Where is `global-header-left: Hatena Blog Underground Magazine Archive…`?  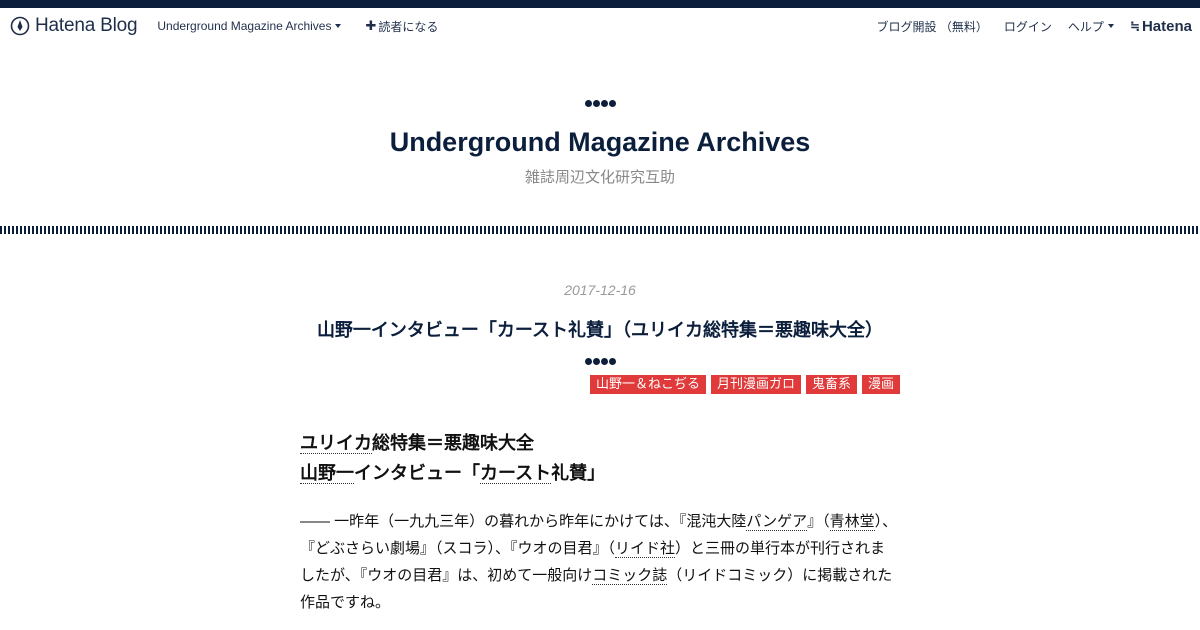
global-header-left: Hatena Blog Underground Magazine Archive… is located at coordinates (224, 26).